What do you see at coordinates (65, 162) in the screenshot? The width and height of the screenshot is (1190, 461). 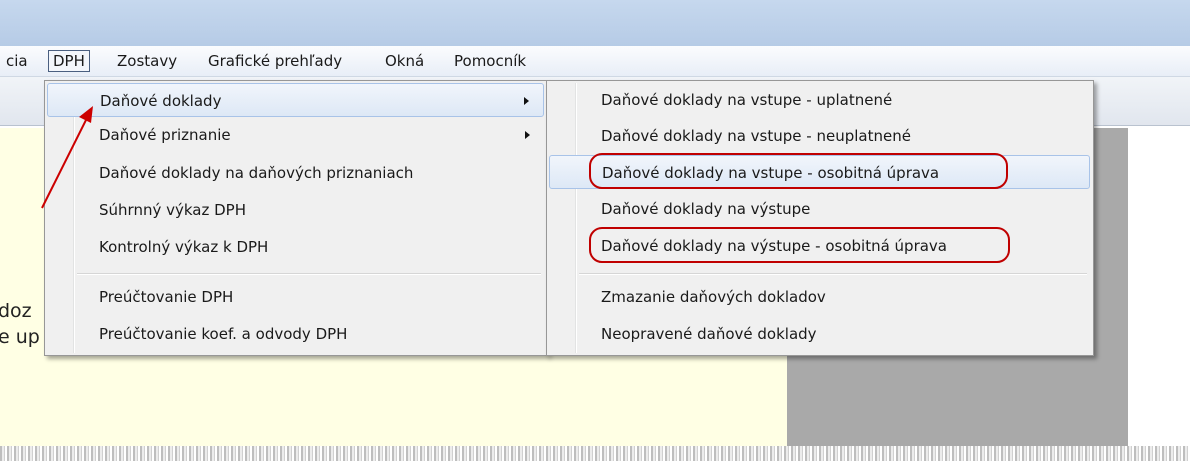 I see `annotation-arrow-line` at bounding box center [65, 162].